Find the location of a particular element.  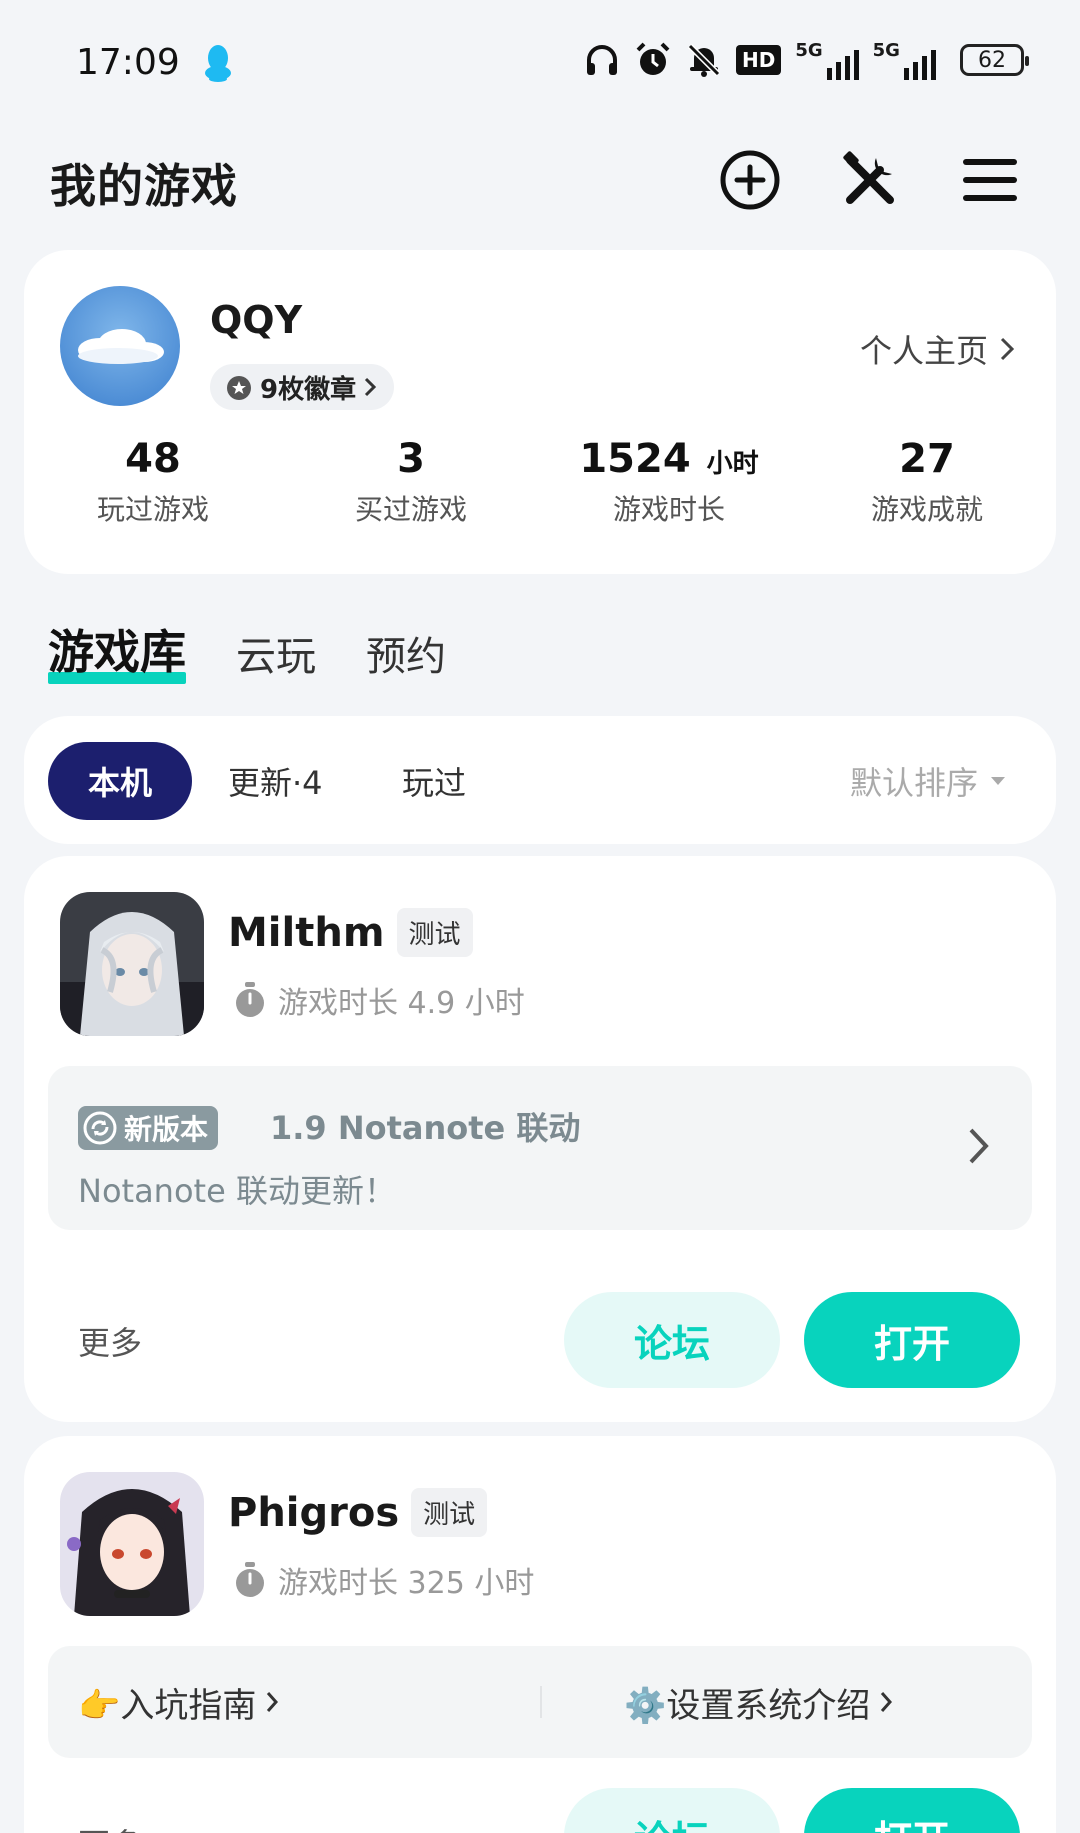

stat-label: 游戏成就 is located at coordinates (926, 509).